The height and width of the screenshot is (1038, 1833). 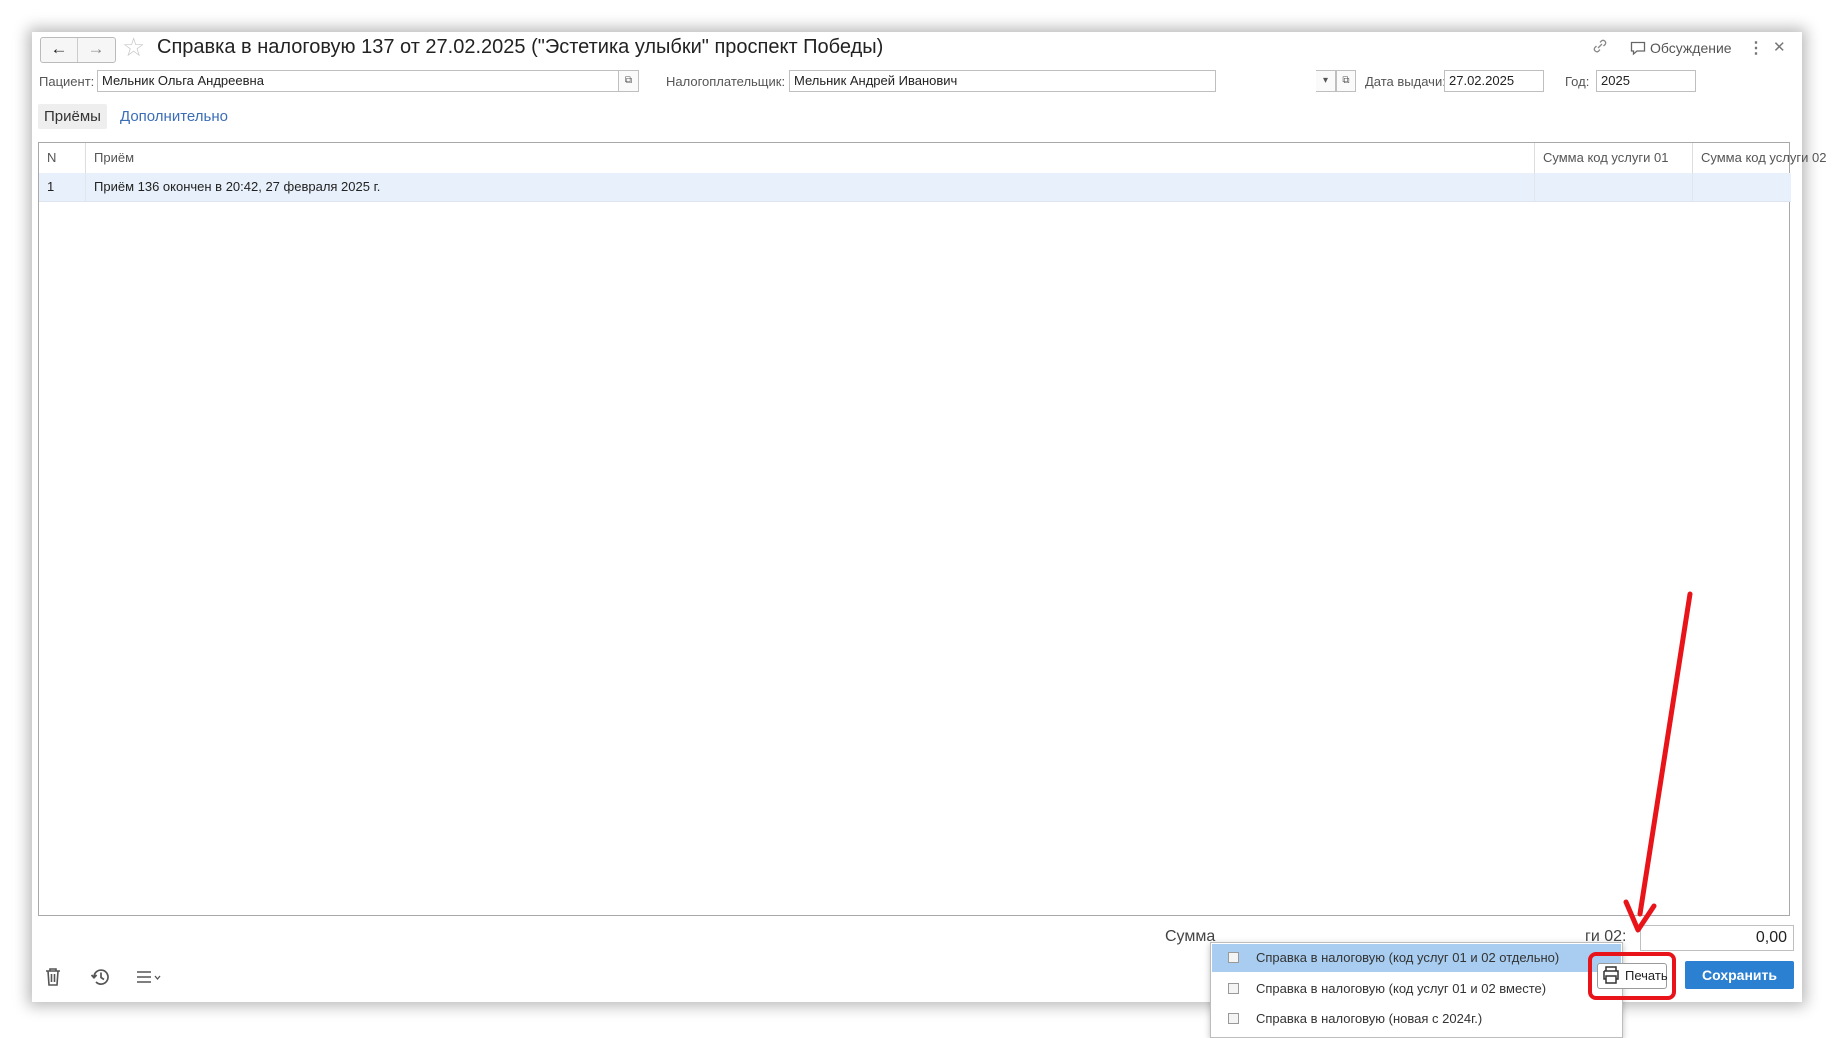 What do you see at coordinates (1658, 762) in the screenshot?
I see `red-arrow-annotation` at bounding box center [1658, 762].